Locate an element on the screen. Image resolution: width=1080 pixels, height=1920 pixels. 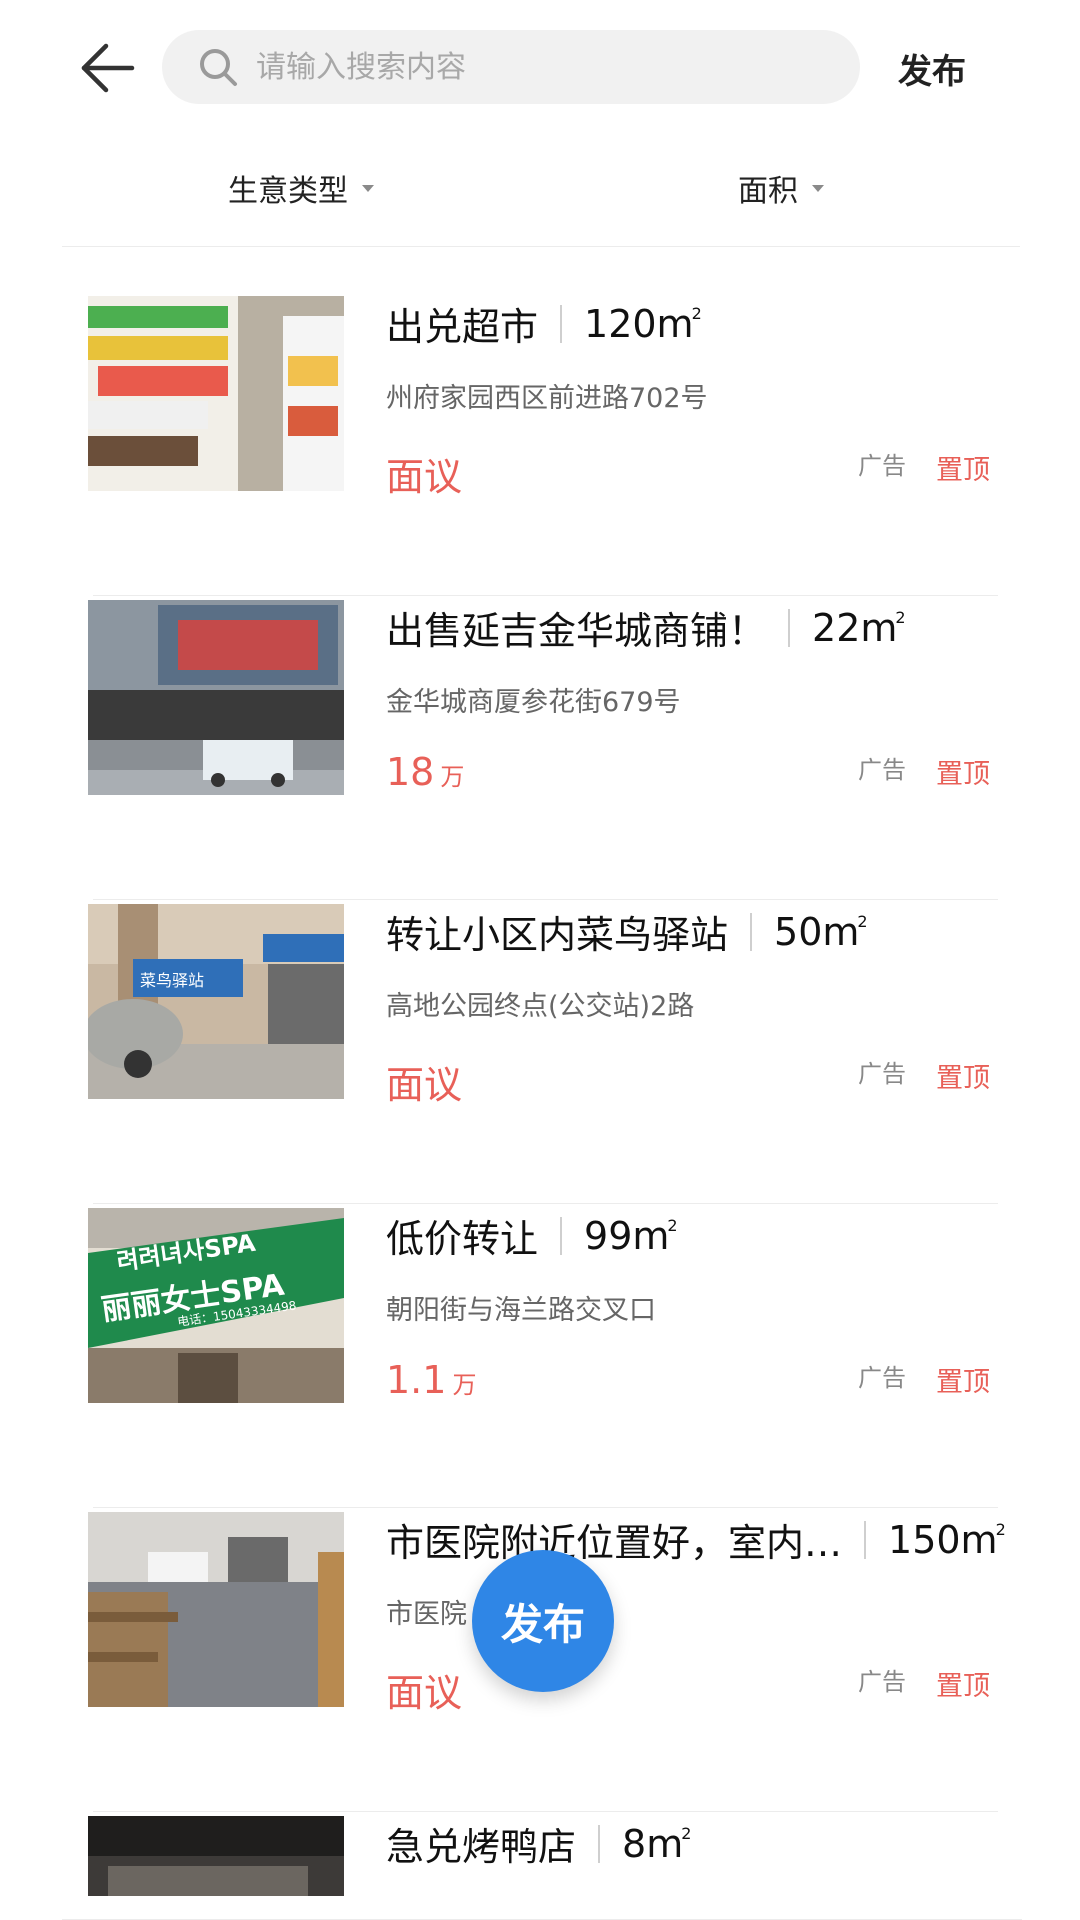
back-arrow-icon is located at coordinates (108, 68).